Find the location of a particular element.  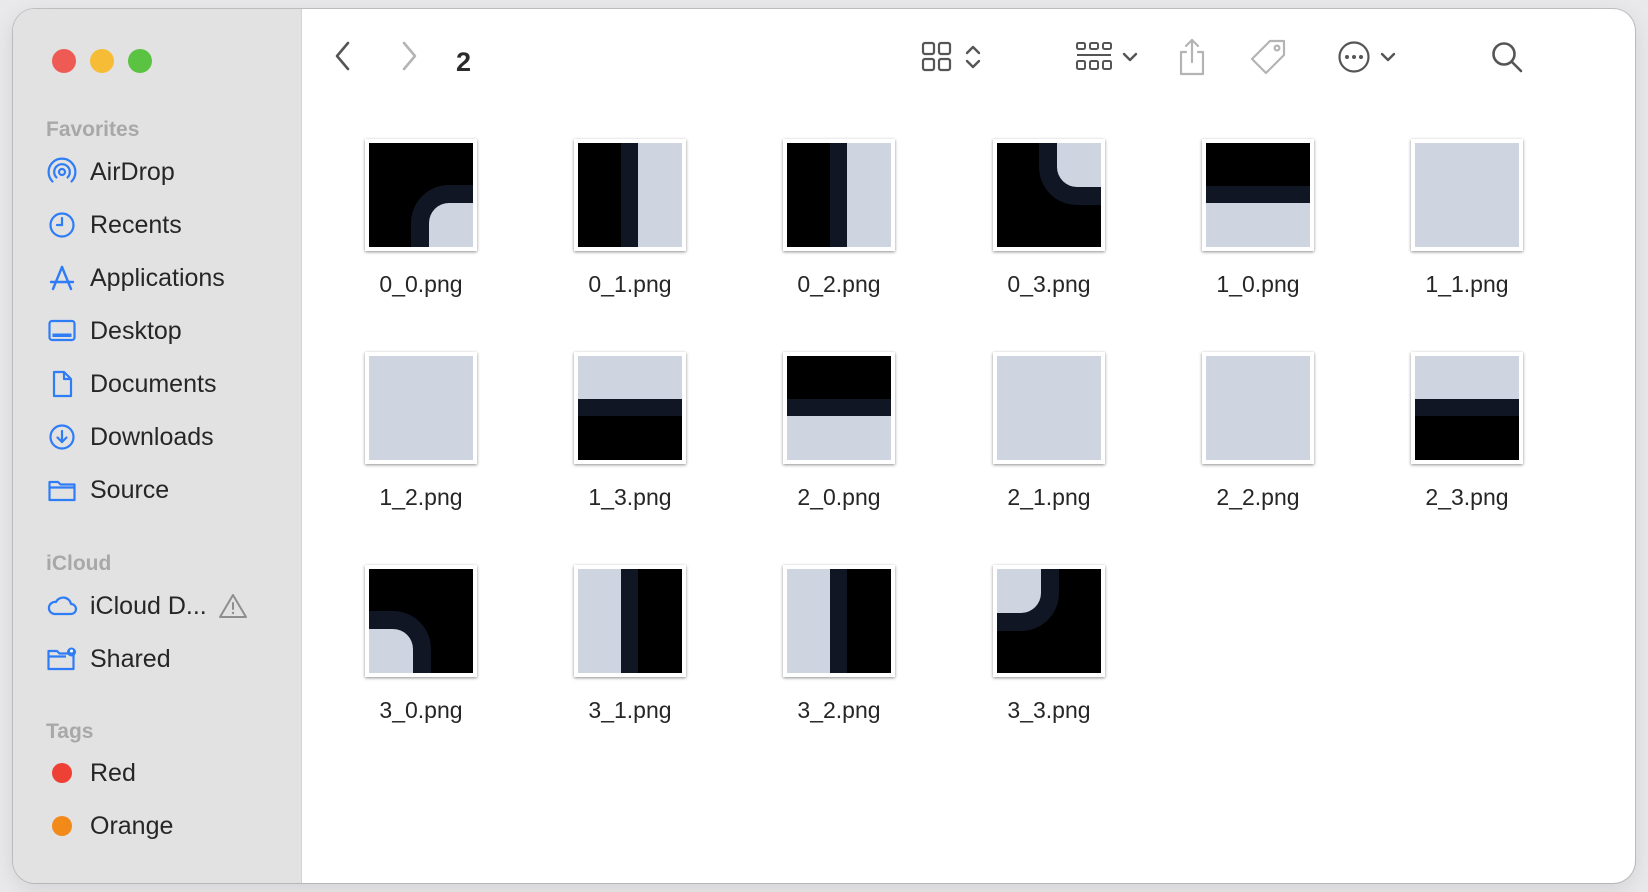

tag-icon is located at coordinates (1268, 59).